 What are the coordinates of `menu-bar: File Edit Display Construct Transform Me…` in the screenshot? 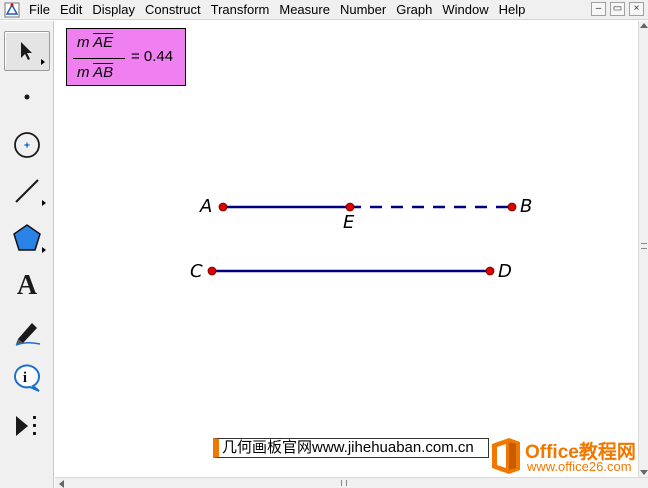 It's located at (324, 10).